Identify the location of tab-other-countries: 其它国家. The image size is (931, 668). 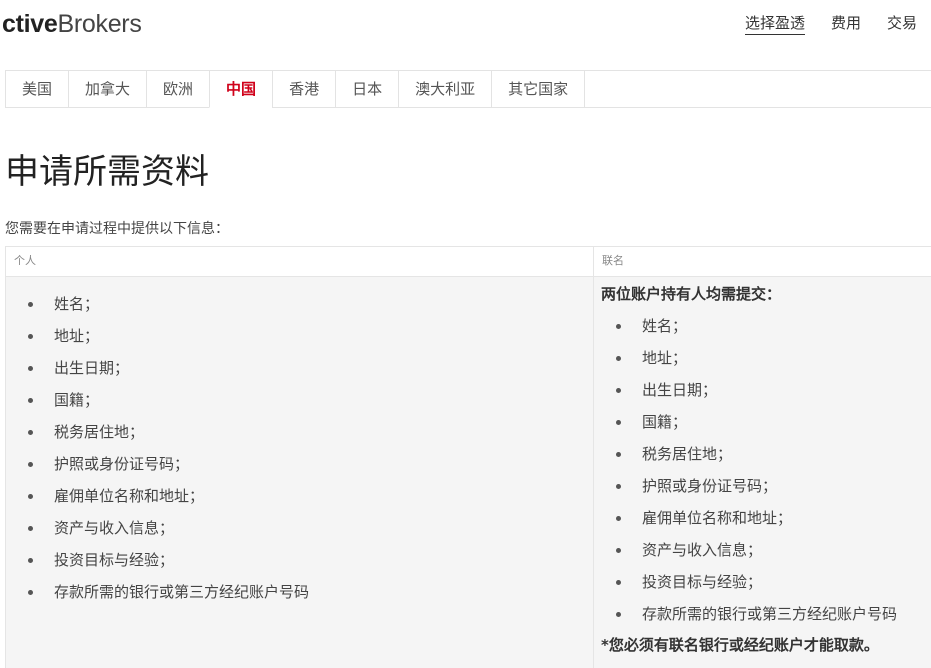
(538, 89).